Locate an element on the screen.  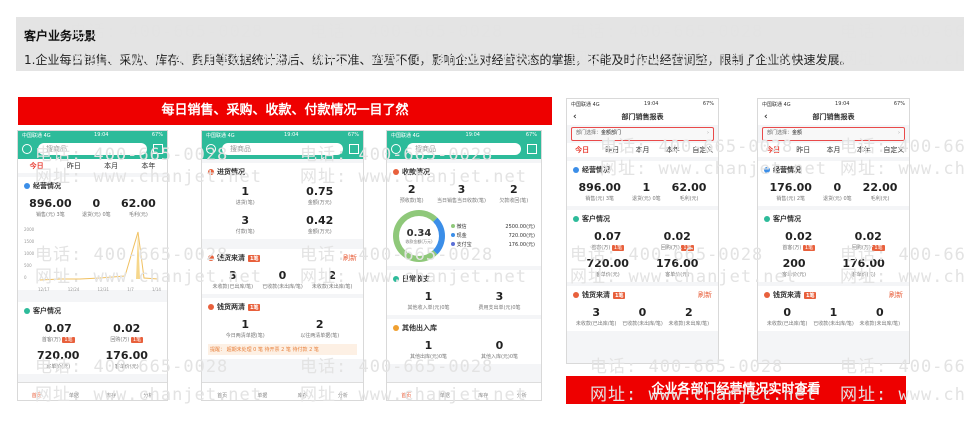
kpi-unpaid-unshipped: 0 未收款(未出库/笔) is located at coordinates (880, 316).